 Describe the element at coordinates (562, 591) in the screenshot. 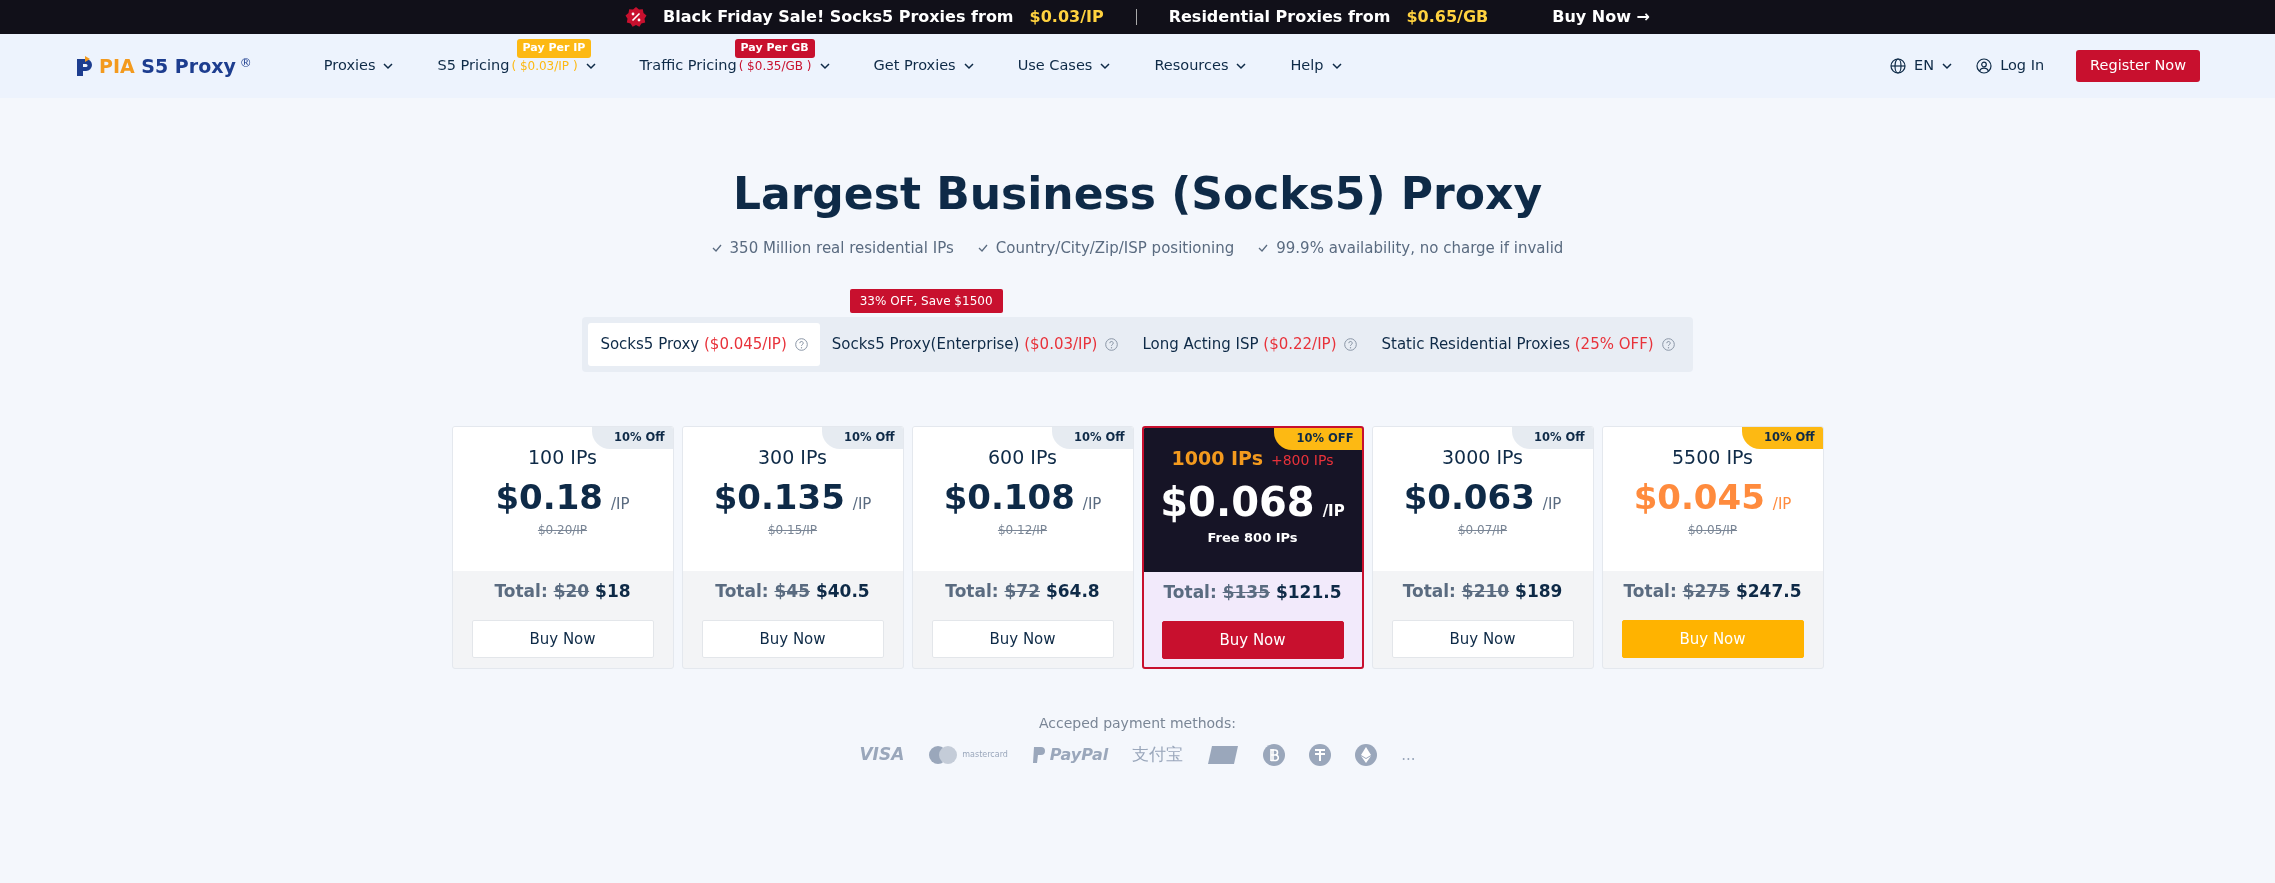

I see `total-price: Total: $20 $18` at that location.